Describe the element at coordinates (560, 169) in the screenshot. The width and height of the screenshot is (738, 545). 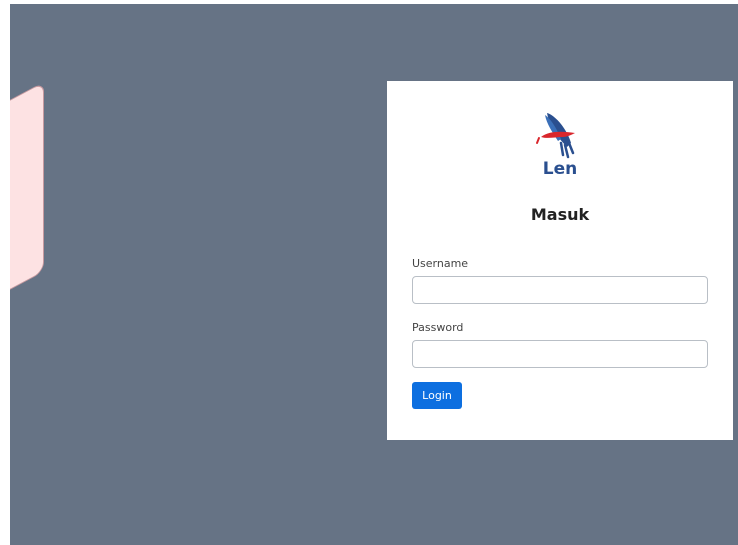
I see `brand-logo-text: Len` at that location.